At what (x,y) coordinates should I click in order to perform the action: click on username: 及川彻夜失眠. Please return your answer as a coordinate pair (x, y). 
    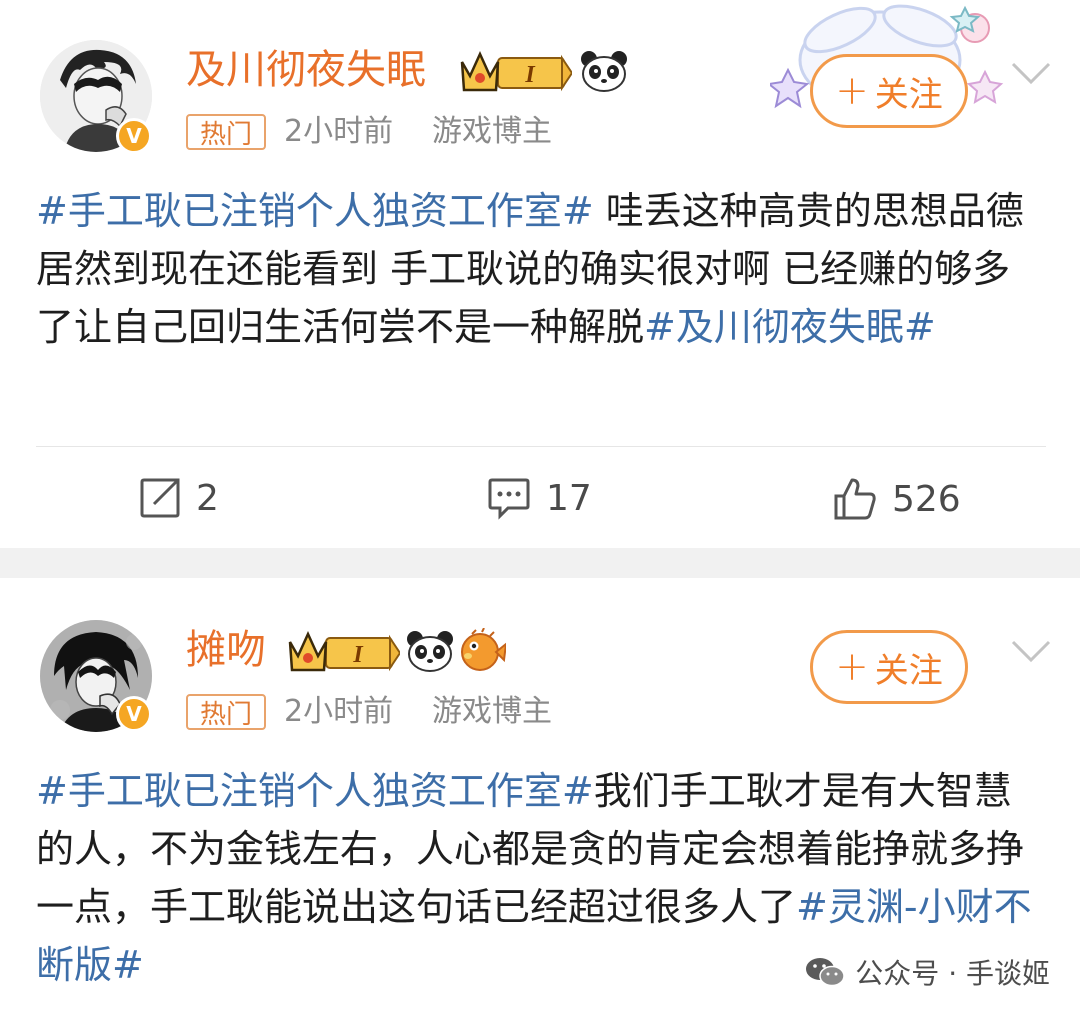
    Looking at the image, I should click on (306, 70).